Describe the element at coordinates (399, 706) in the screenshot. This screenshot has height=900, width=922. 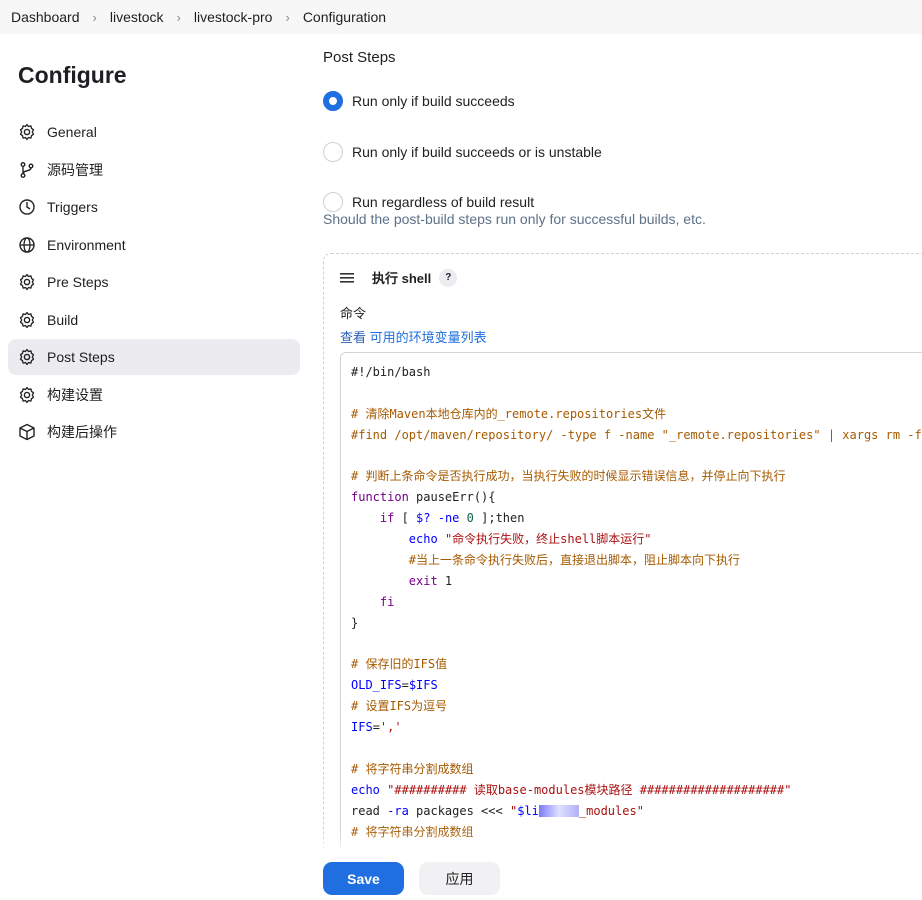
I see `code-token: # 设置IFS为逗号` at that location.